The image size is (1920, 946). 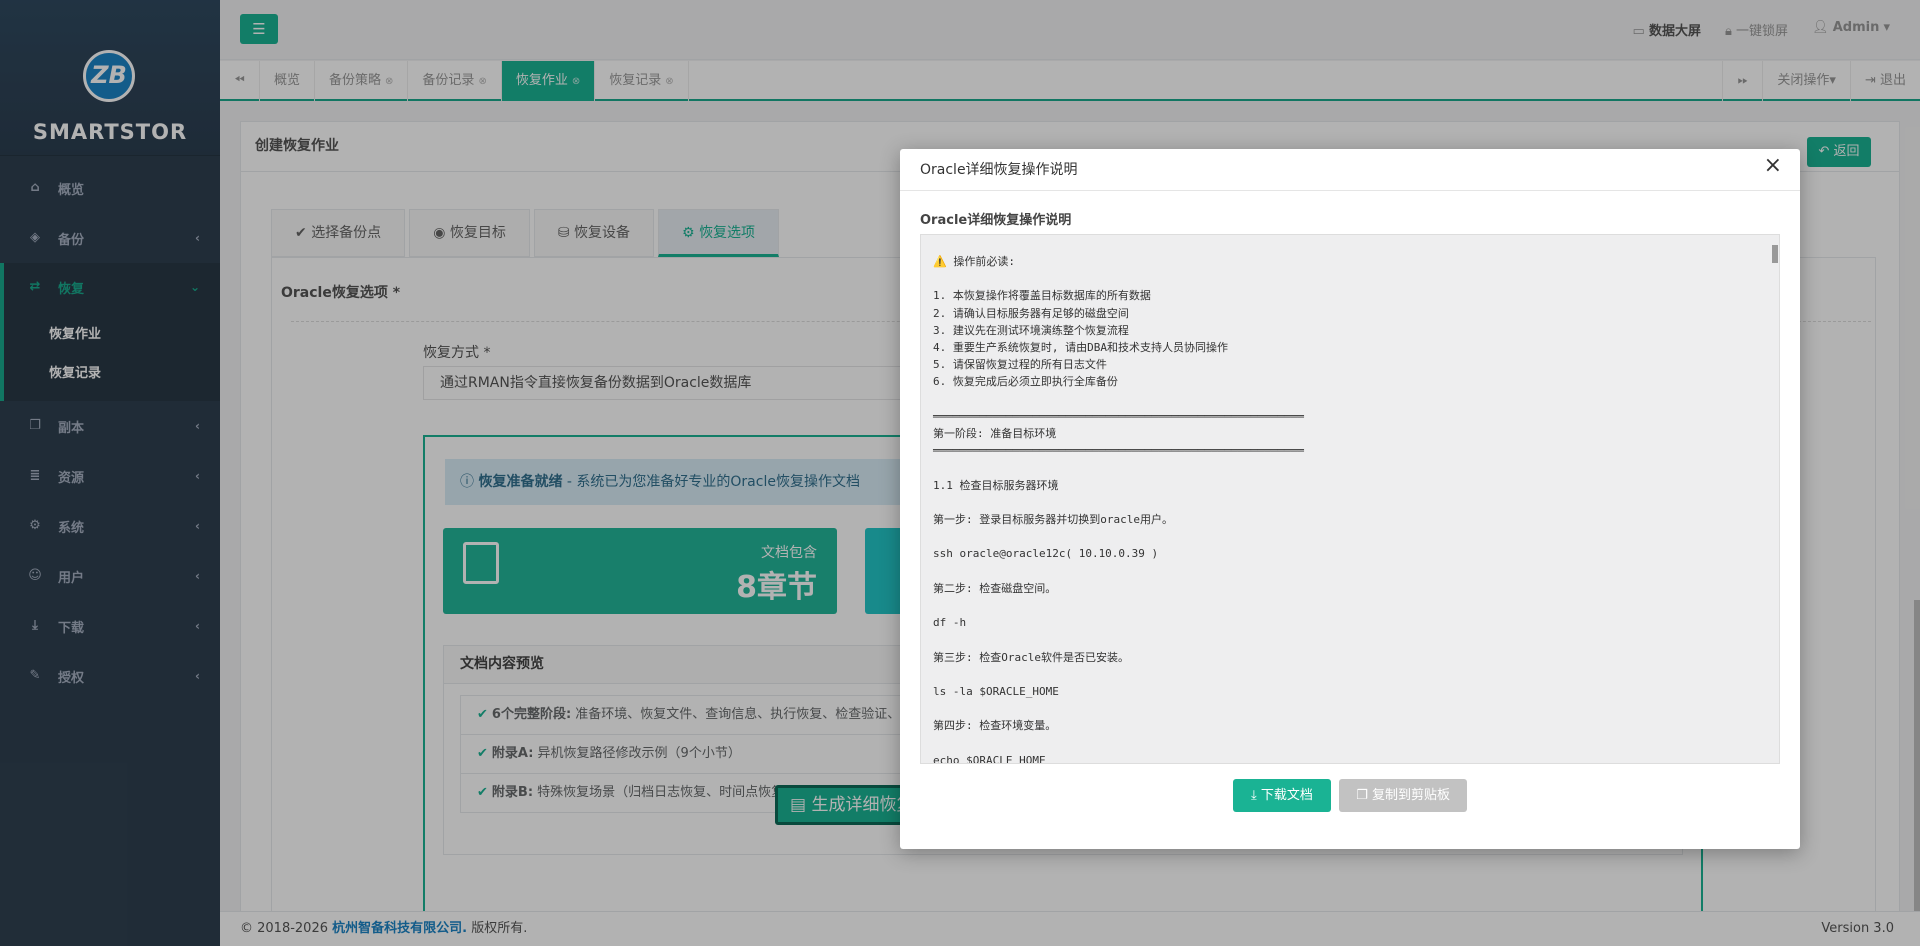 What do you see at coordinates (1773, 165) in the screenshot?
I see `close-icon: ×` at bounding box center [1773, 165].